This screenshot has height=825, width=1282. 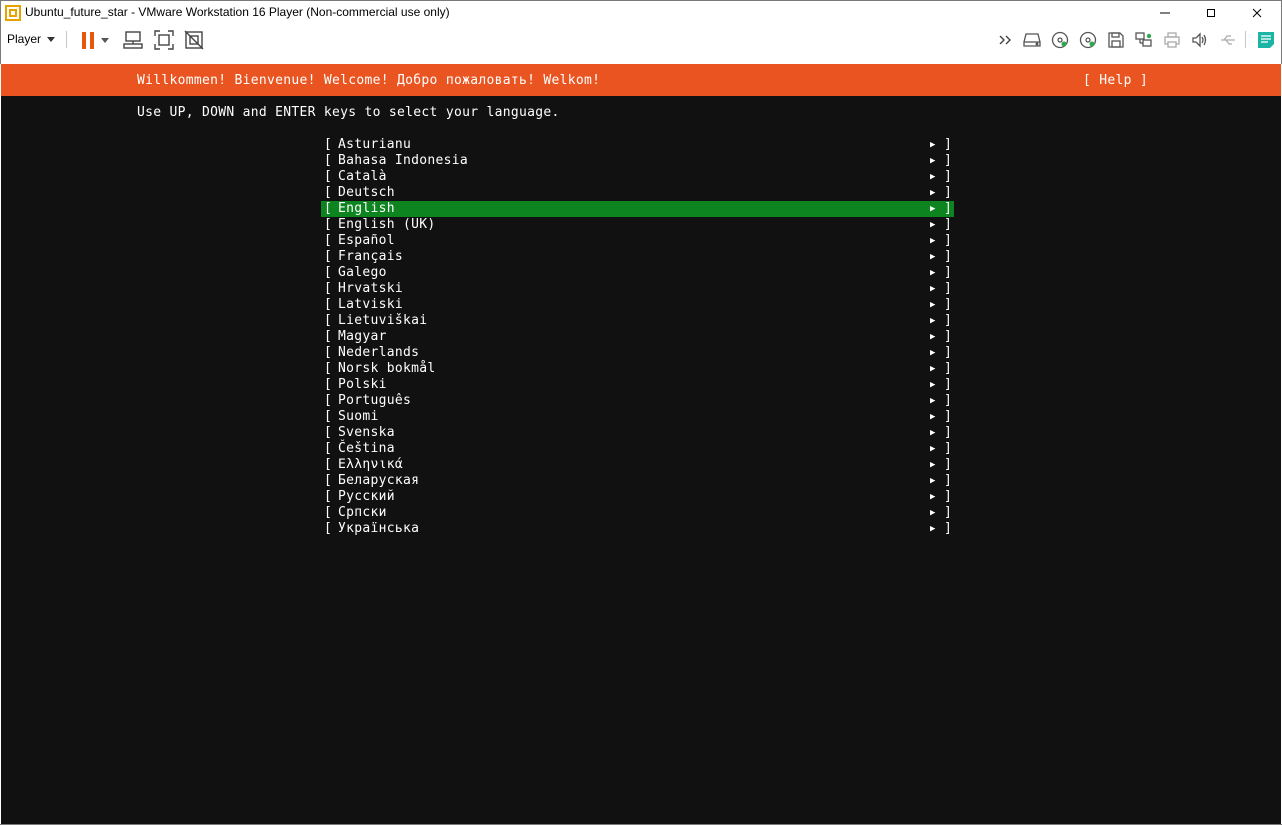 What do you see at coordinates (637, 369) in the screenshot?
I see `language-item: [Norsk bokmål ▶]` at bounding box center [637, 369].